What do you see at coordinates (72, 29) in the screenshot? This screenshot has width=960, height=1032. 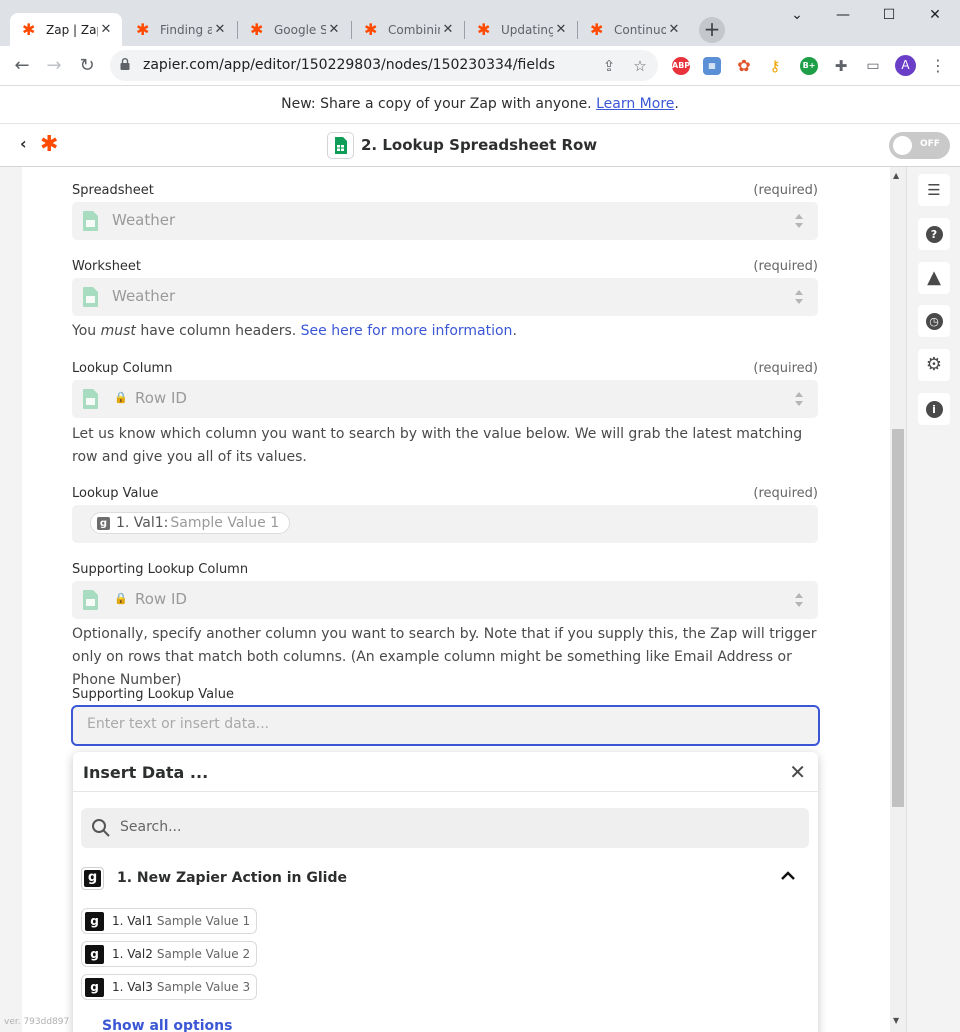 I see `tab-title: Zap | Zapier` at bounding box center [72, 29].